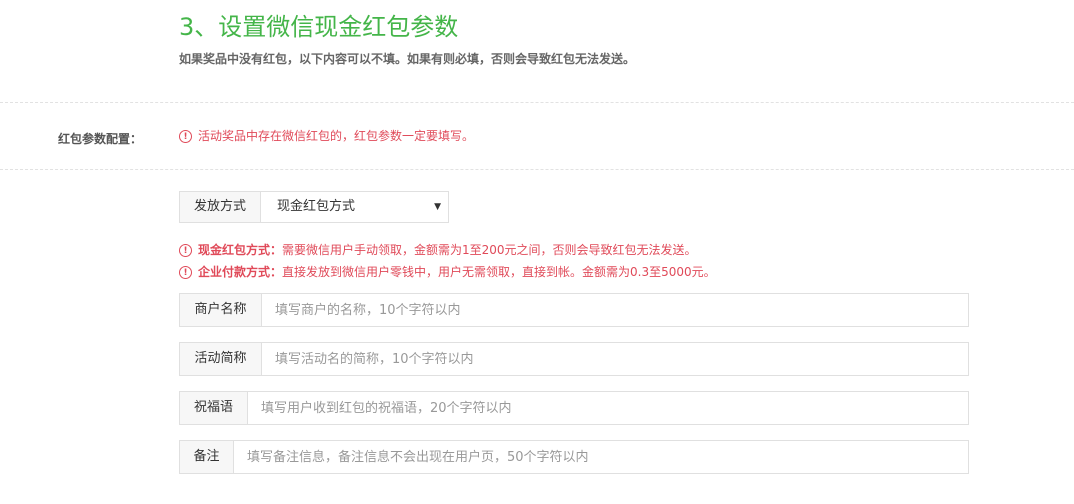 This screenshot has height=504, width=1074. I want to click on payment-method-label: 发放方式, so click(220, 207).